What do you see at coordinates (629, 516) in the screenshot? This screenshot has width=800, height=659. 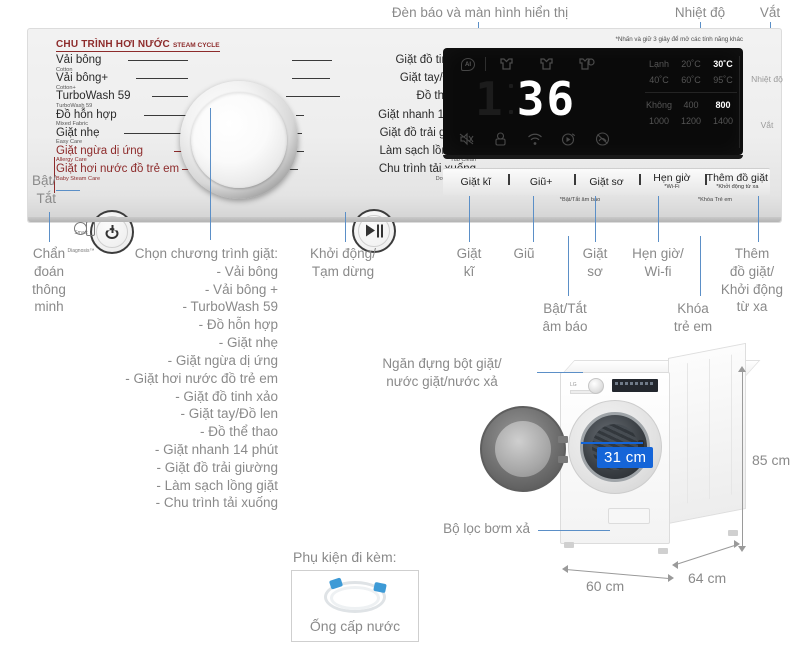 I see `pump-filter-cover` at bounding box center [629, 516].